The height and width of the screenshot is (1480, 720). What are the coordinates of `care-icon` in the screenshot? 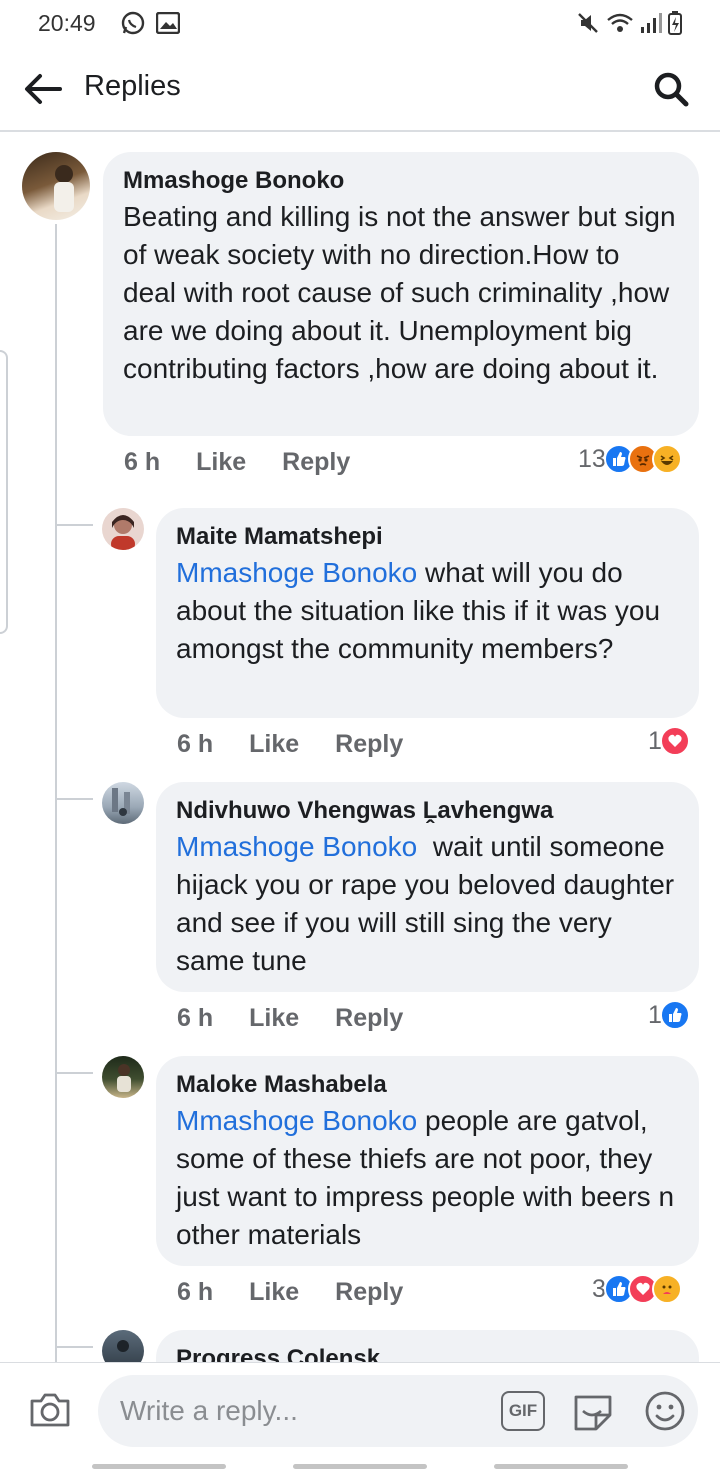 It's located at (666, 1289).